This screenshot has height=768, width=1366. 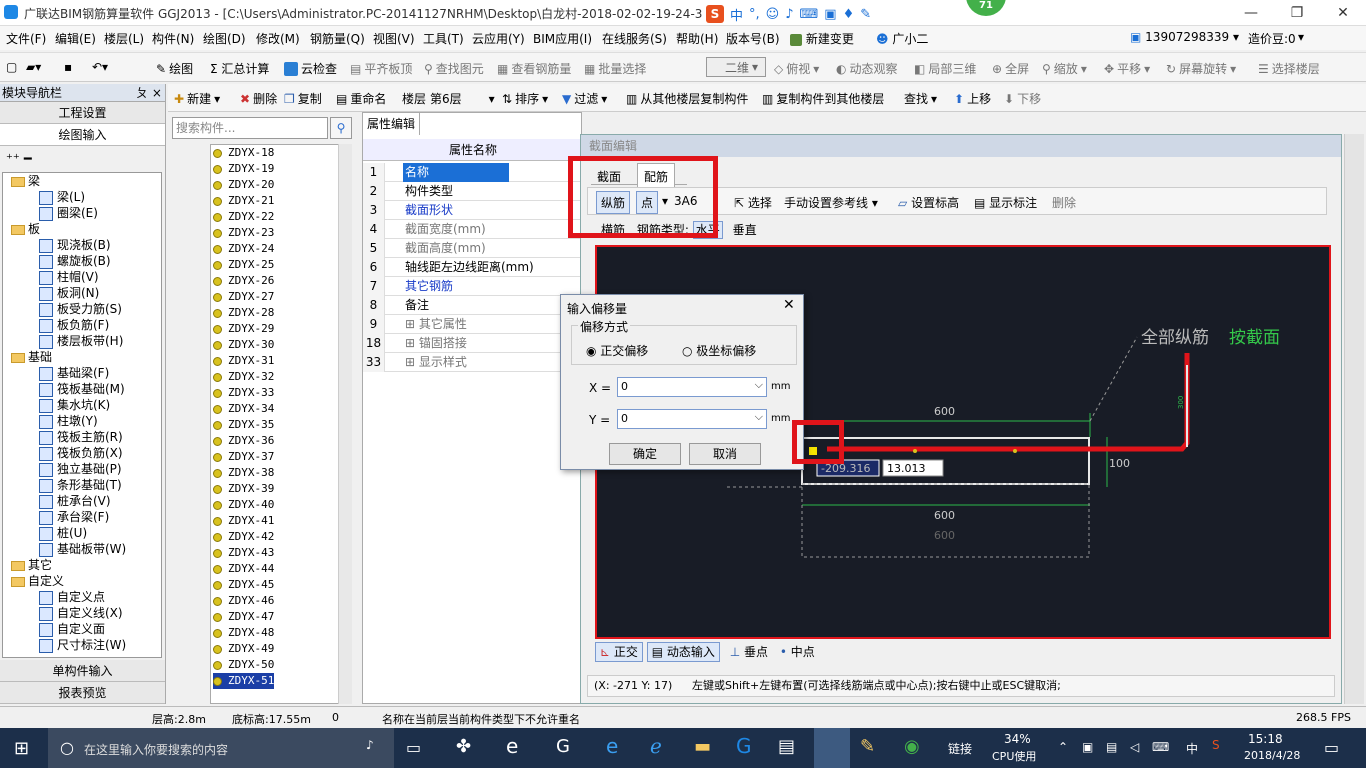 I want to click on project-settings-button: 工程设置, so click(x=82, y=113).